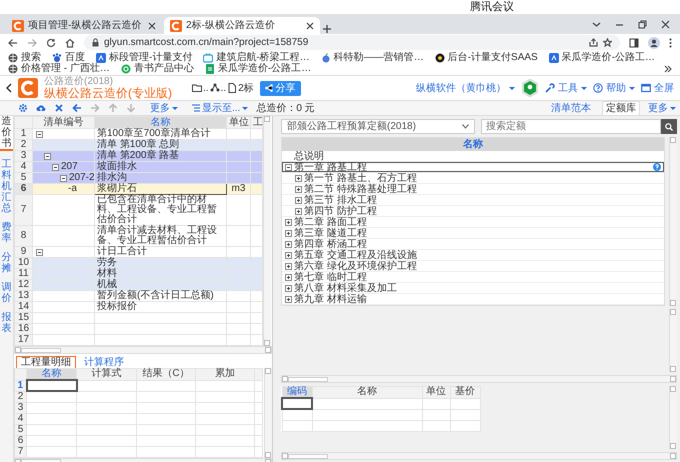  What do you see at coordinates (246, 88) in the screenshot?
I see `breadcrumb-text: 2标` at bounding box center [246, 88].